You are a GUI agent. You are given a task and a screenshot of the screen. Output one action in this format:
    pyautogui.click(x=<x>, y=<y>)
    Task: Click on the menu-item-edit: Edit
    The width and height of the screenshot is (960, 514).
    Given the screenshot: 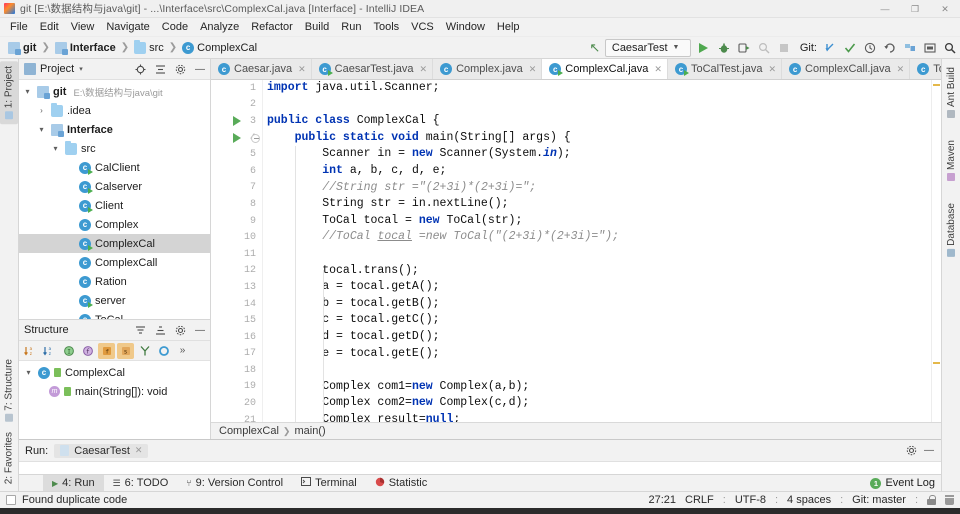 What is the action you would take?
    pyautogui.click(x=49, y=27)
    